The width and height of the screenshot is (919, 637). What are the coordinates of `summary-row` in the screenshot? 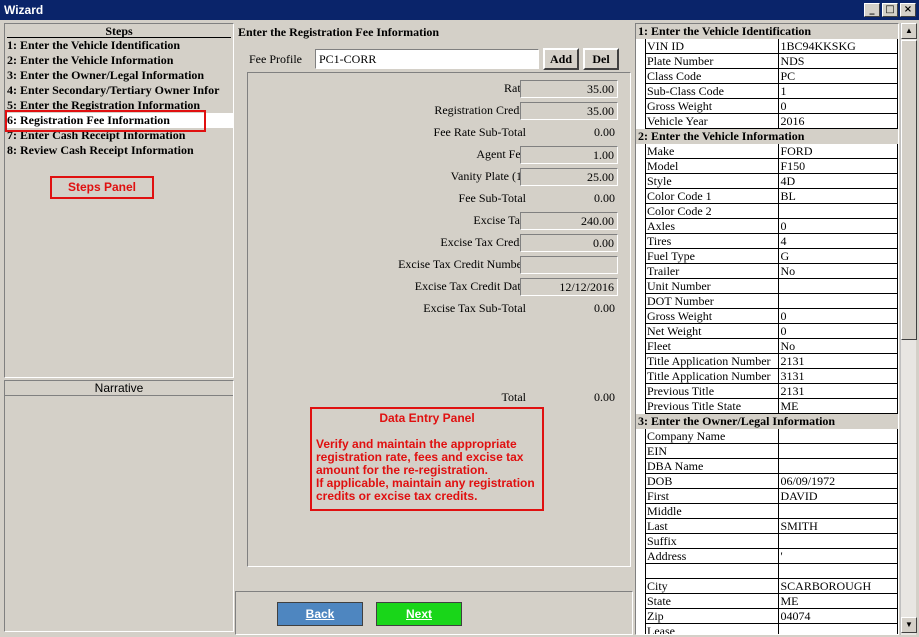 It's located at (771, 571).